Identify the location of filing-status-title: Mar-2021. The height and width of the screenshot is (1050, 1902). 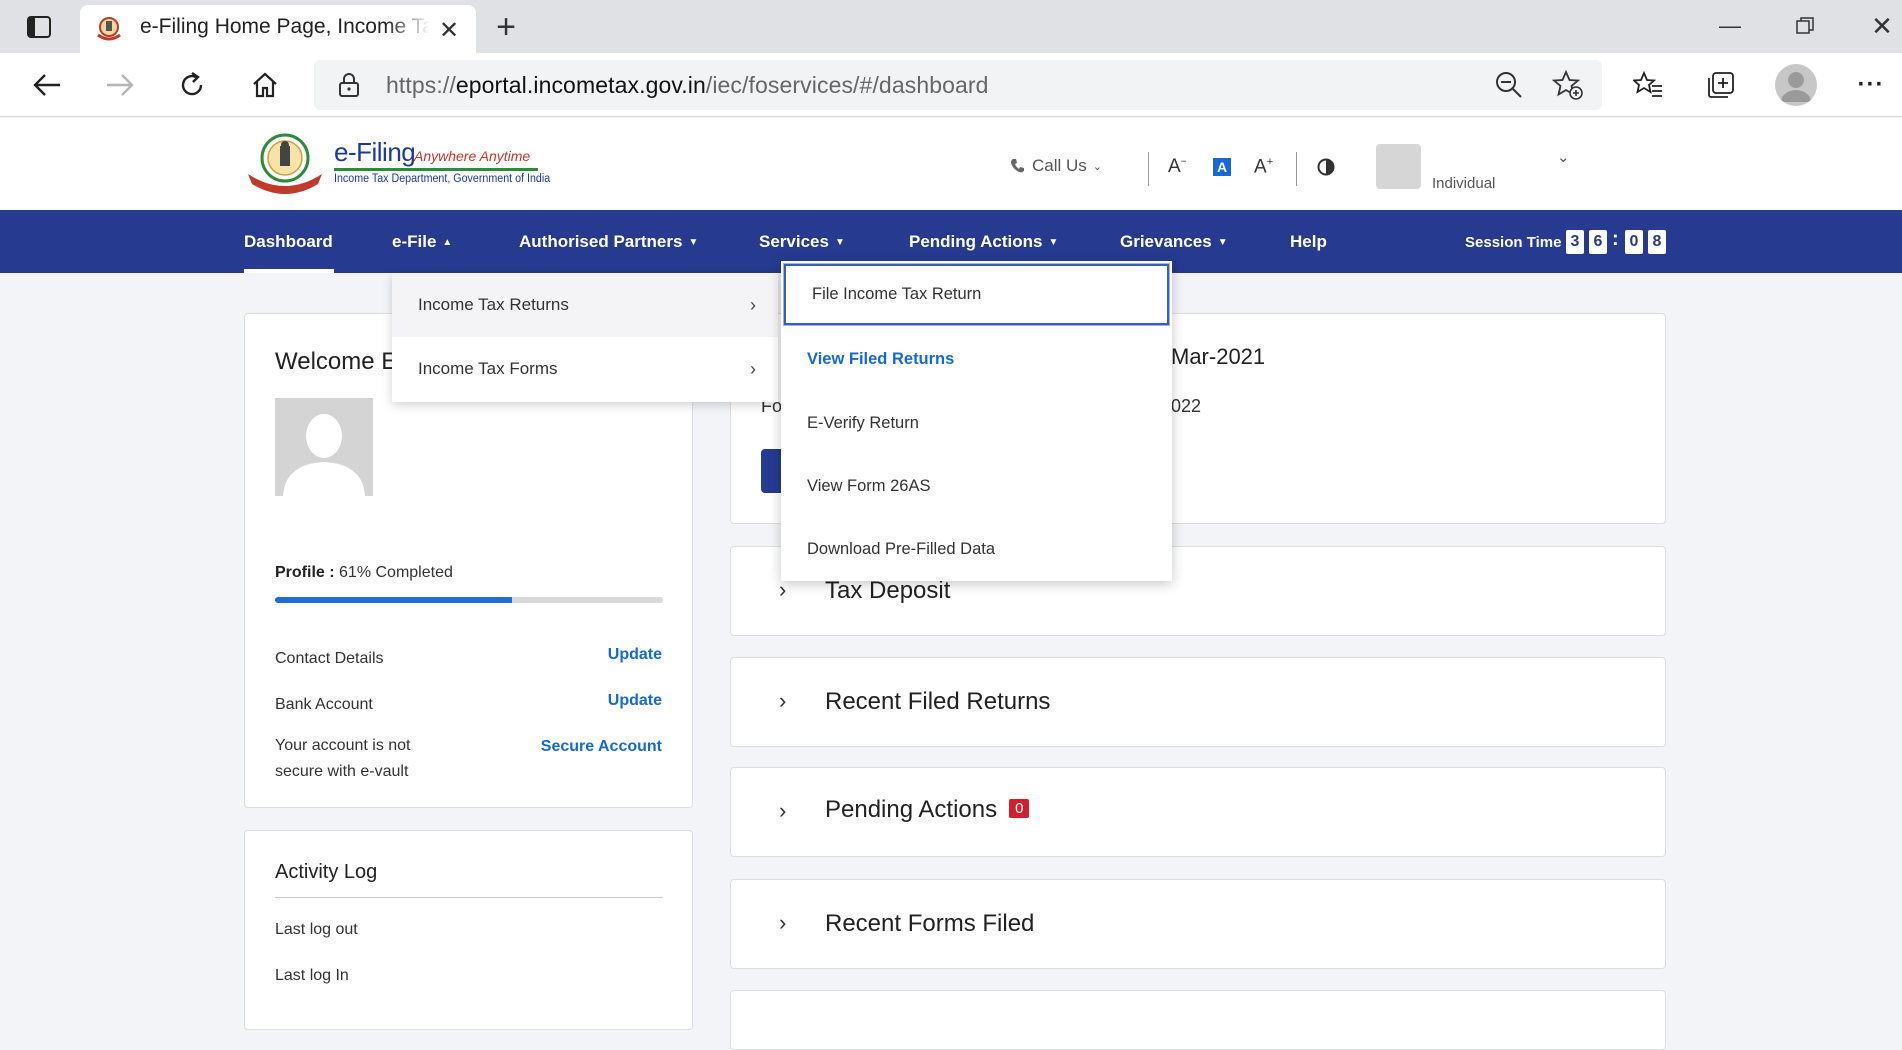
(1218, 356).